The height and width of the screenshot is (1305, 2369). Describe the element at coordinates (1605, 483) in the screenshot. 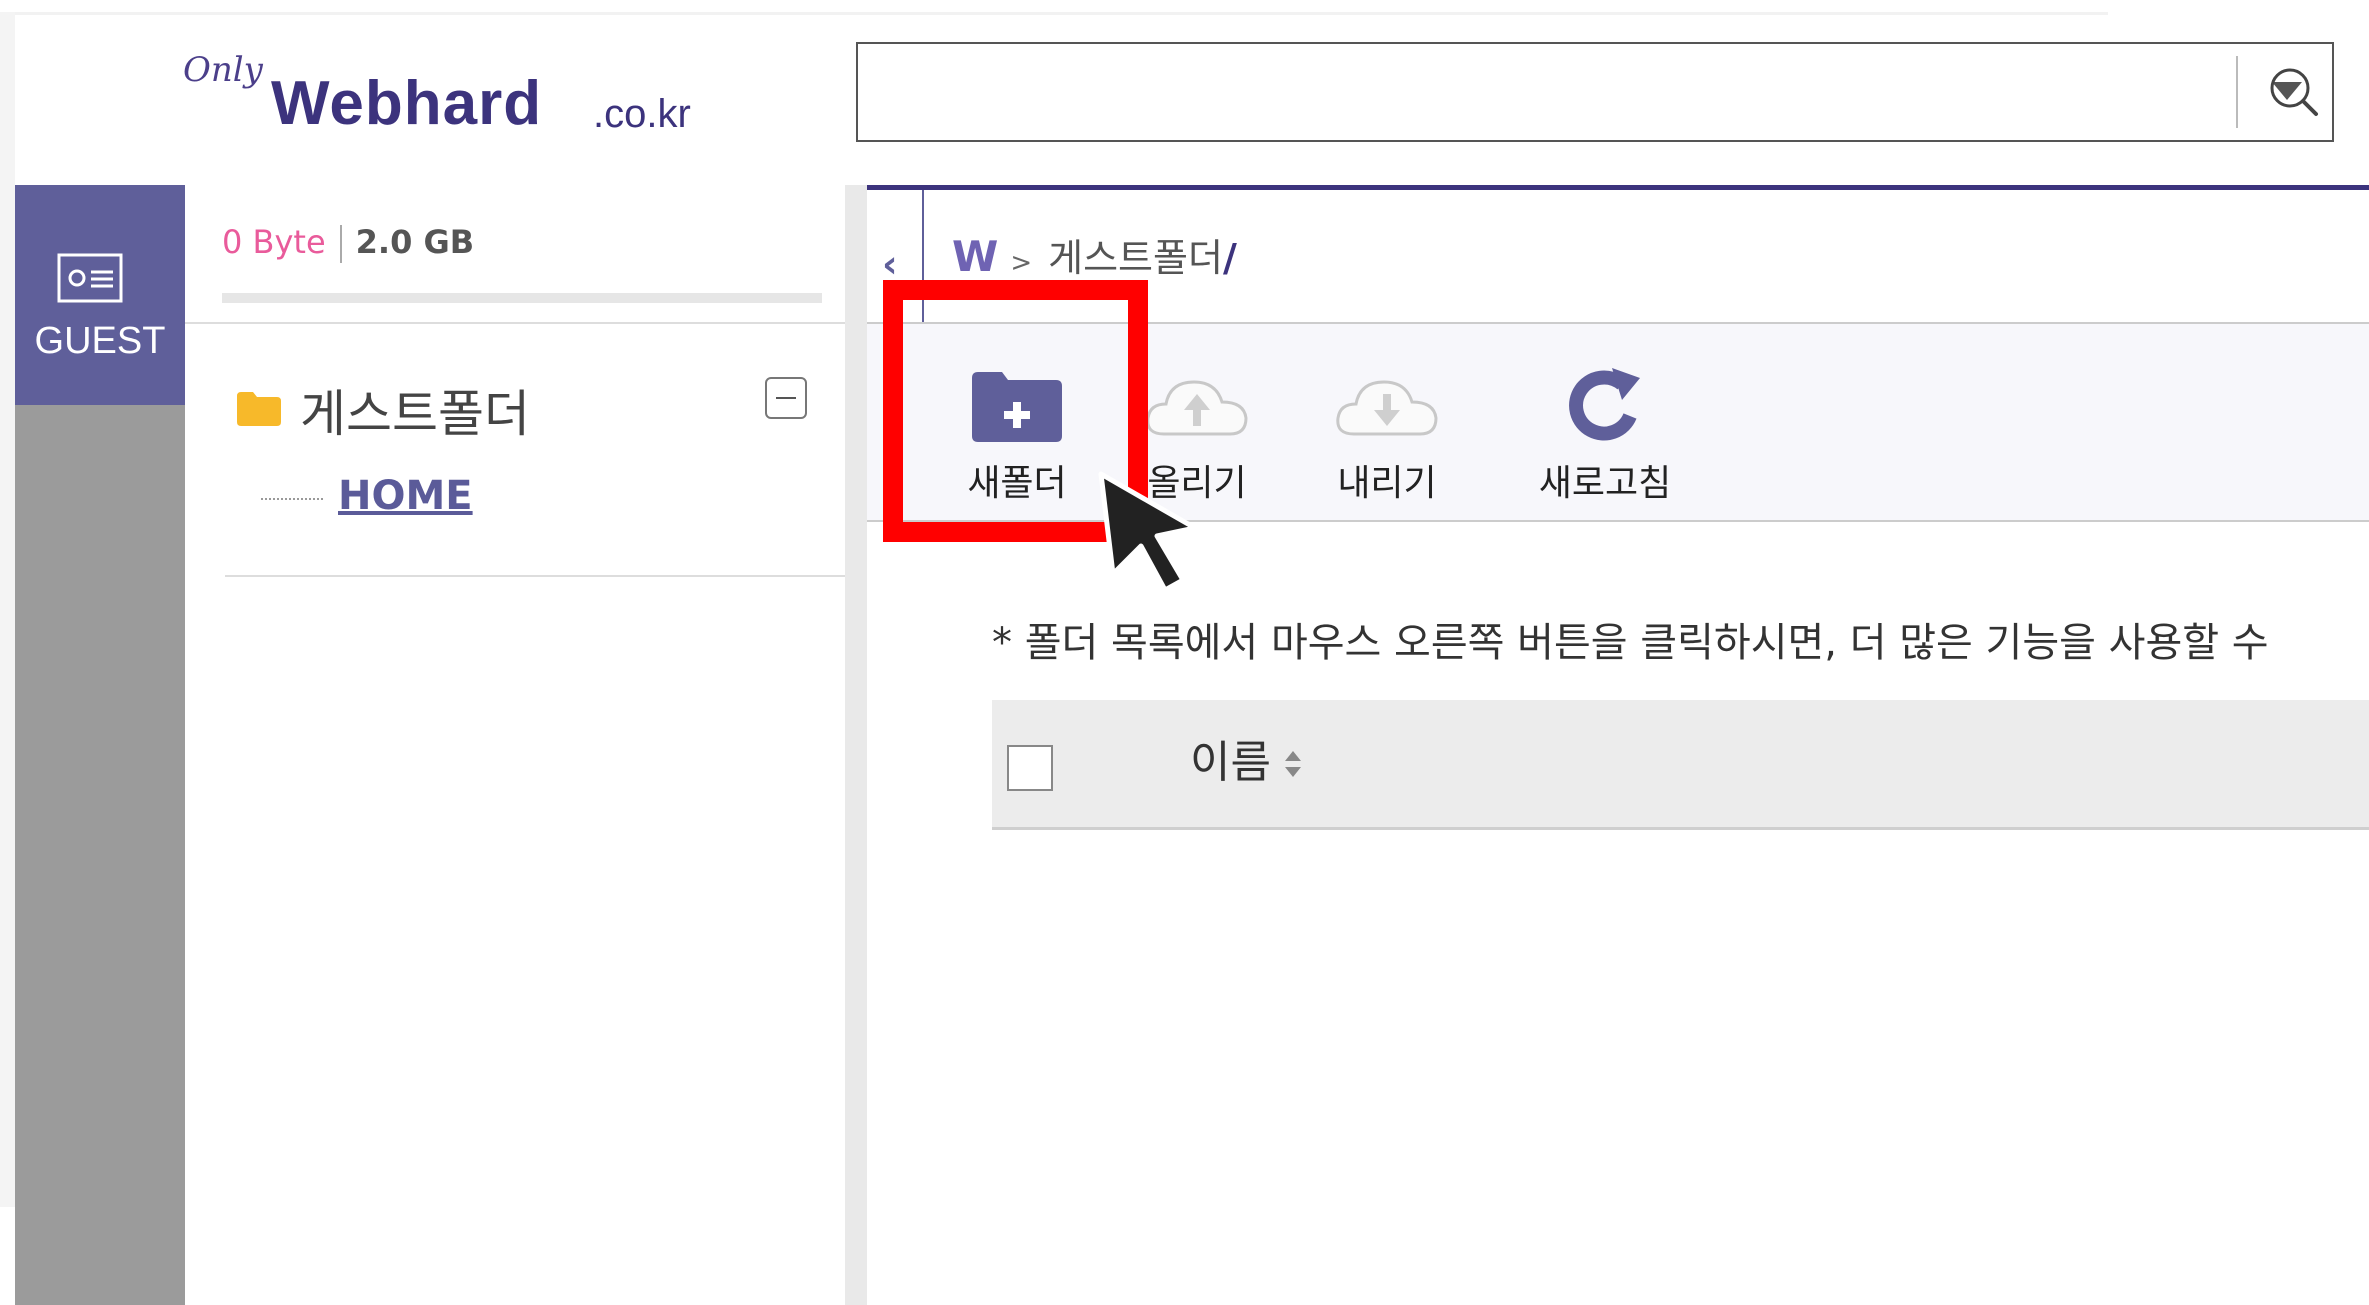

I see `refresh-label: 새로고침` at that location.